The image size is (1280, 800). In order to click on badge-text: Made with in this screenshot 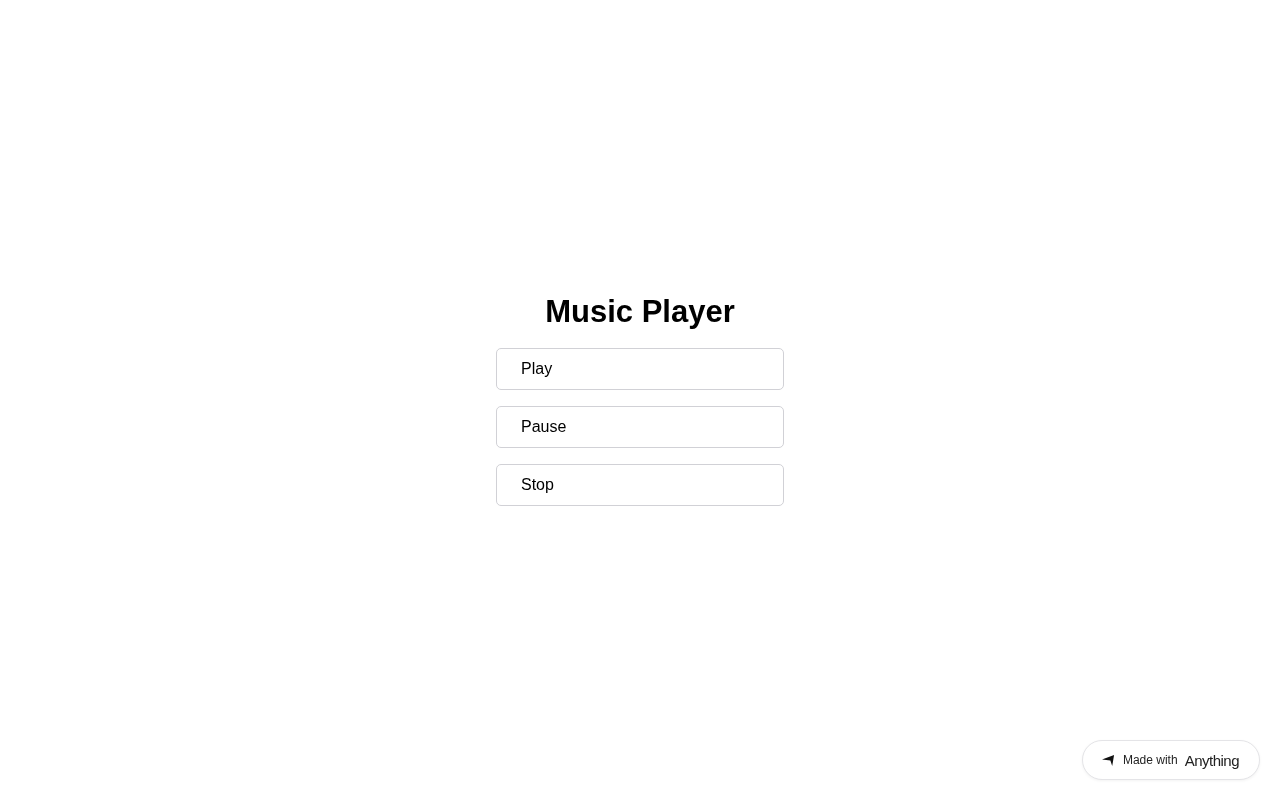, I will do `click(1150, 760)`.